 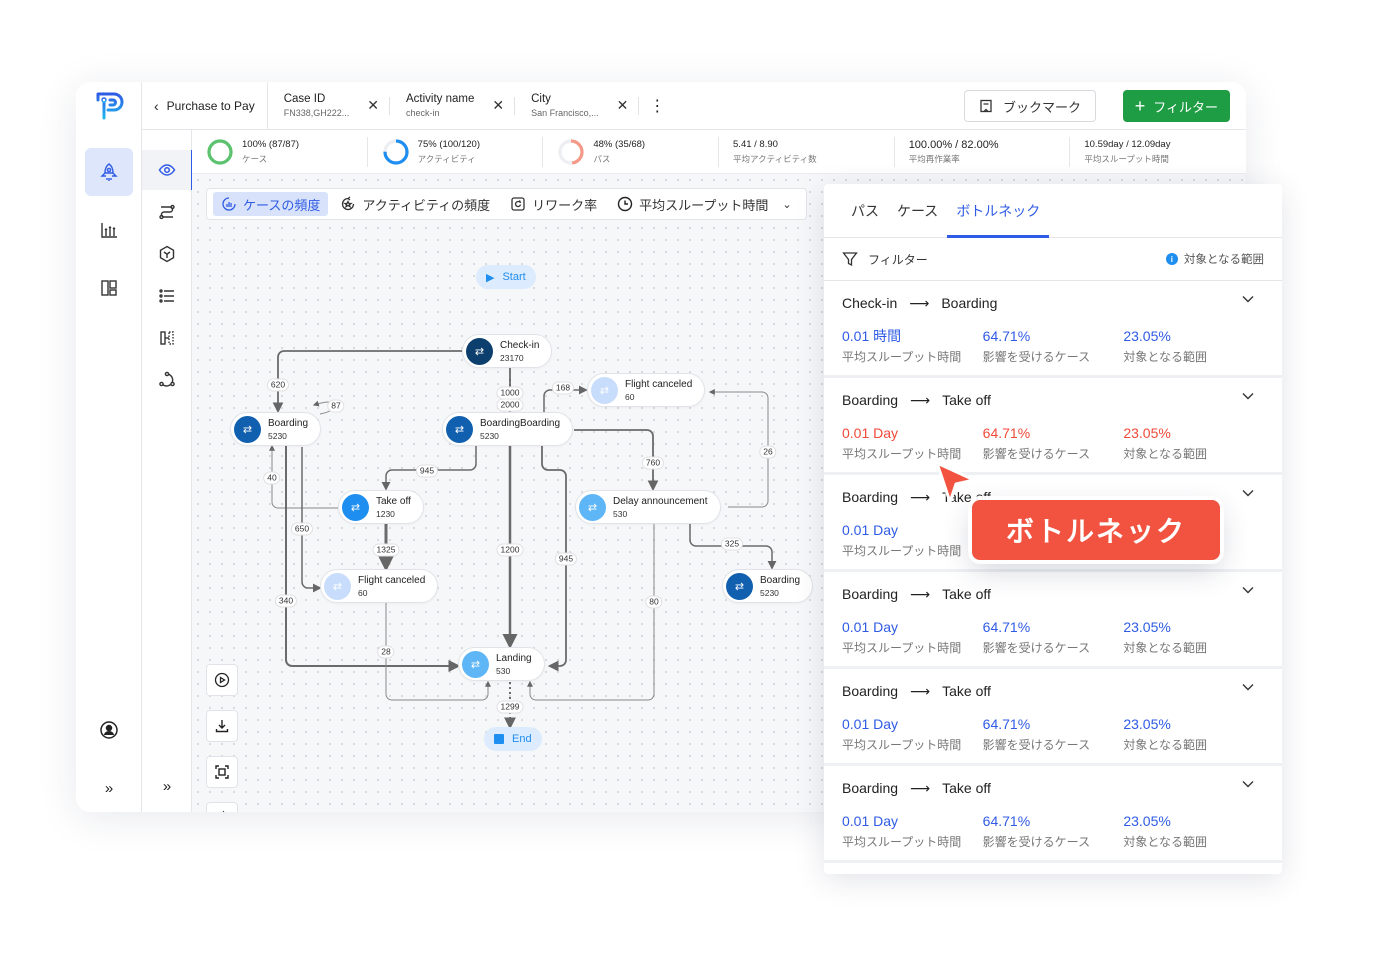 What do you see at coordinates (646, 390) in the screenshot?
I see `activity-node-fc1: ⇄ Flight canceled 60` at bounding box center [646, 390].